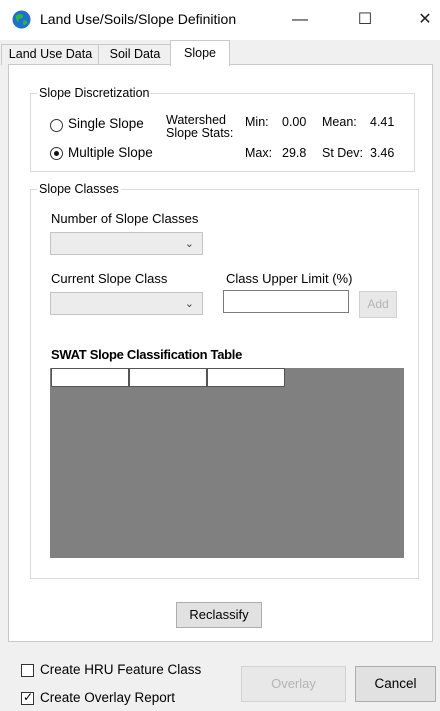 The height and width of the screenshot is (711, 440). I want to click on tab-soil-data: Soil Data, so click(135, 54).